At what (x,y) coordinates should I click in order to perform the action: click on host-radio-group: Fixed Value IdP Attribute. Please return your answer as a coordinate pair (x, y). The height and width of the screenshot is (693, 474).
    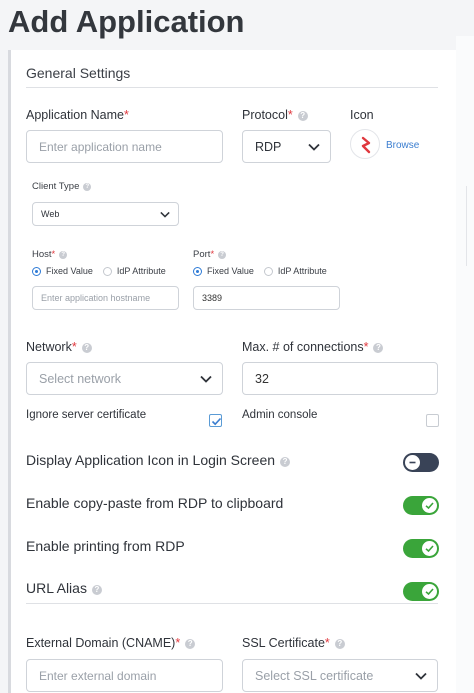
    Looking at the image, I should click on (99, 271).